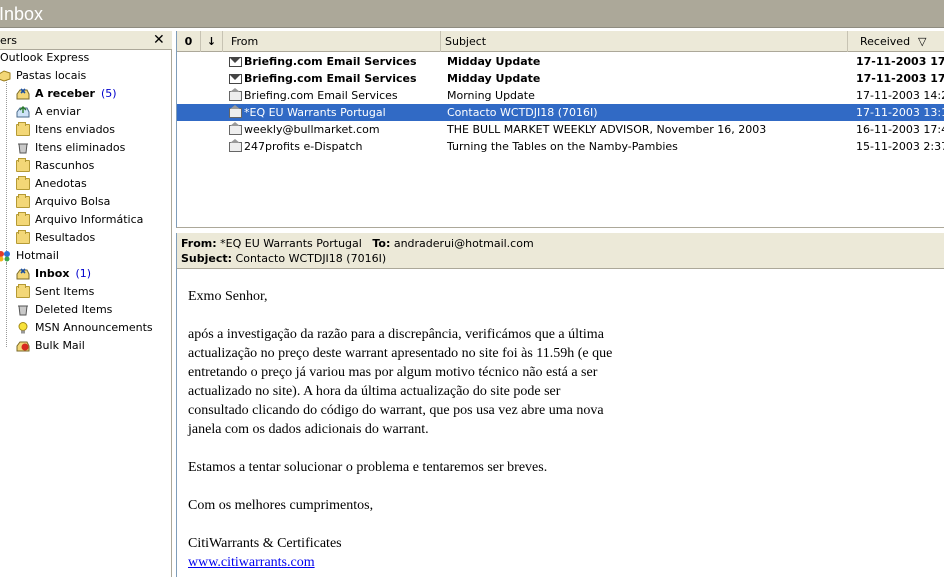  Describe the element at coordinates (311, 258) in the screenshot. I see `subject-value: Contacto WCTDJI18 (7016I)` at that location.